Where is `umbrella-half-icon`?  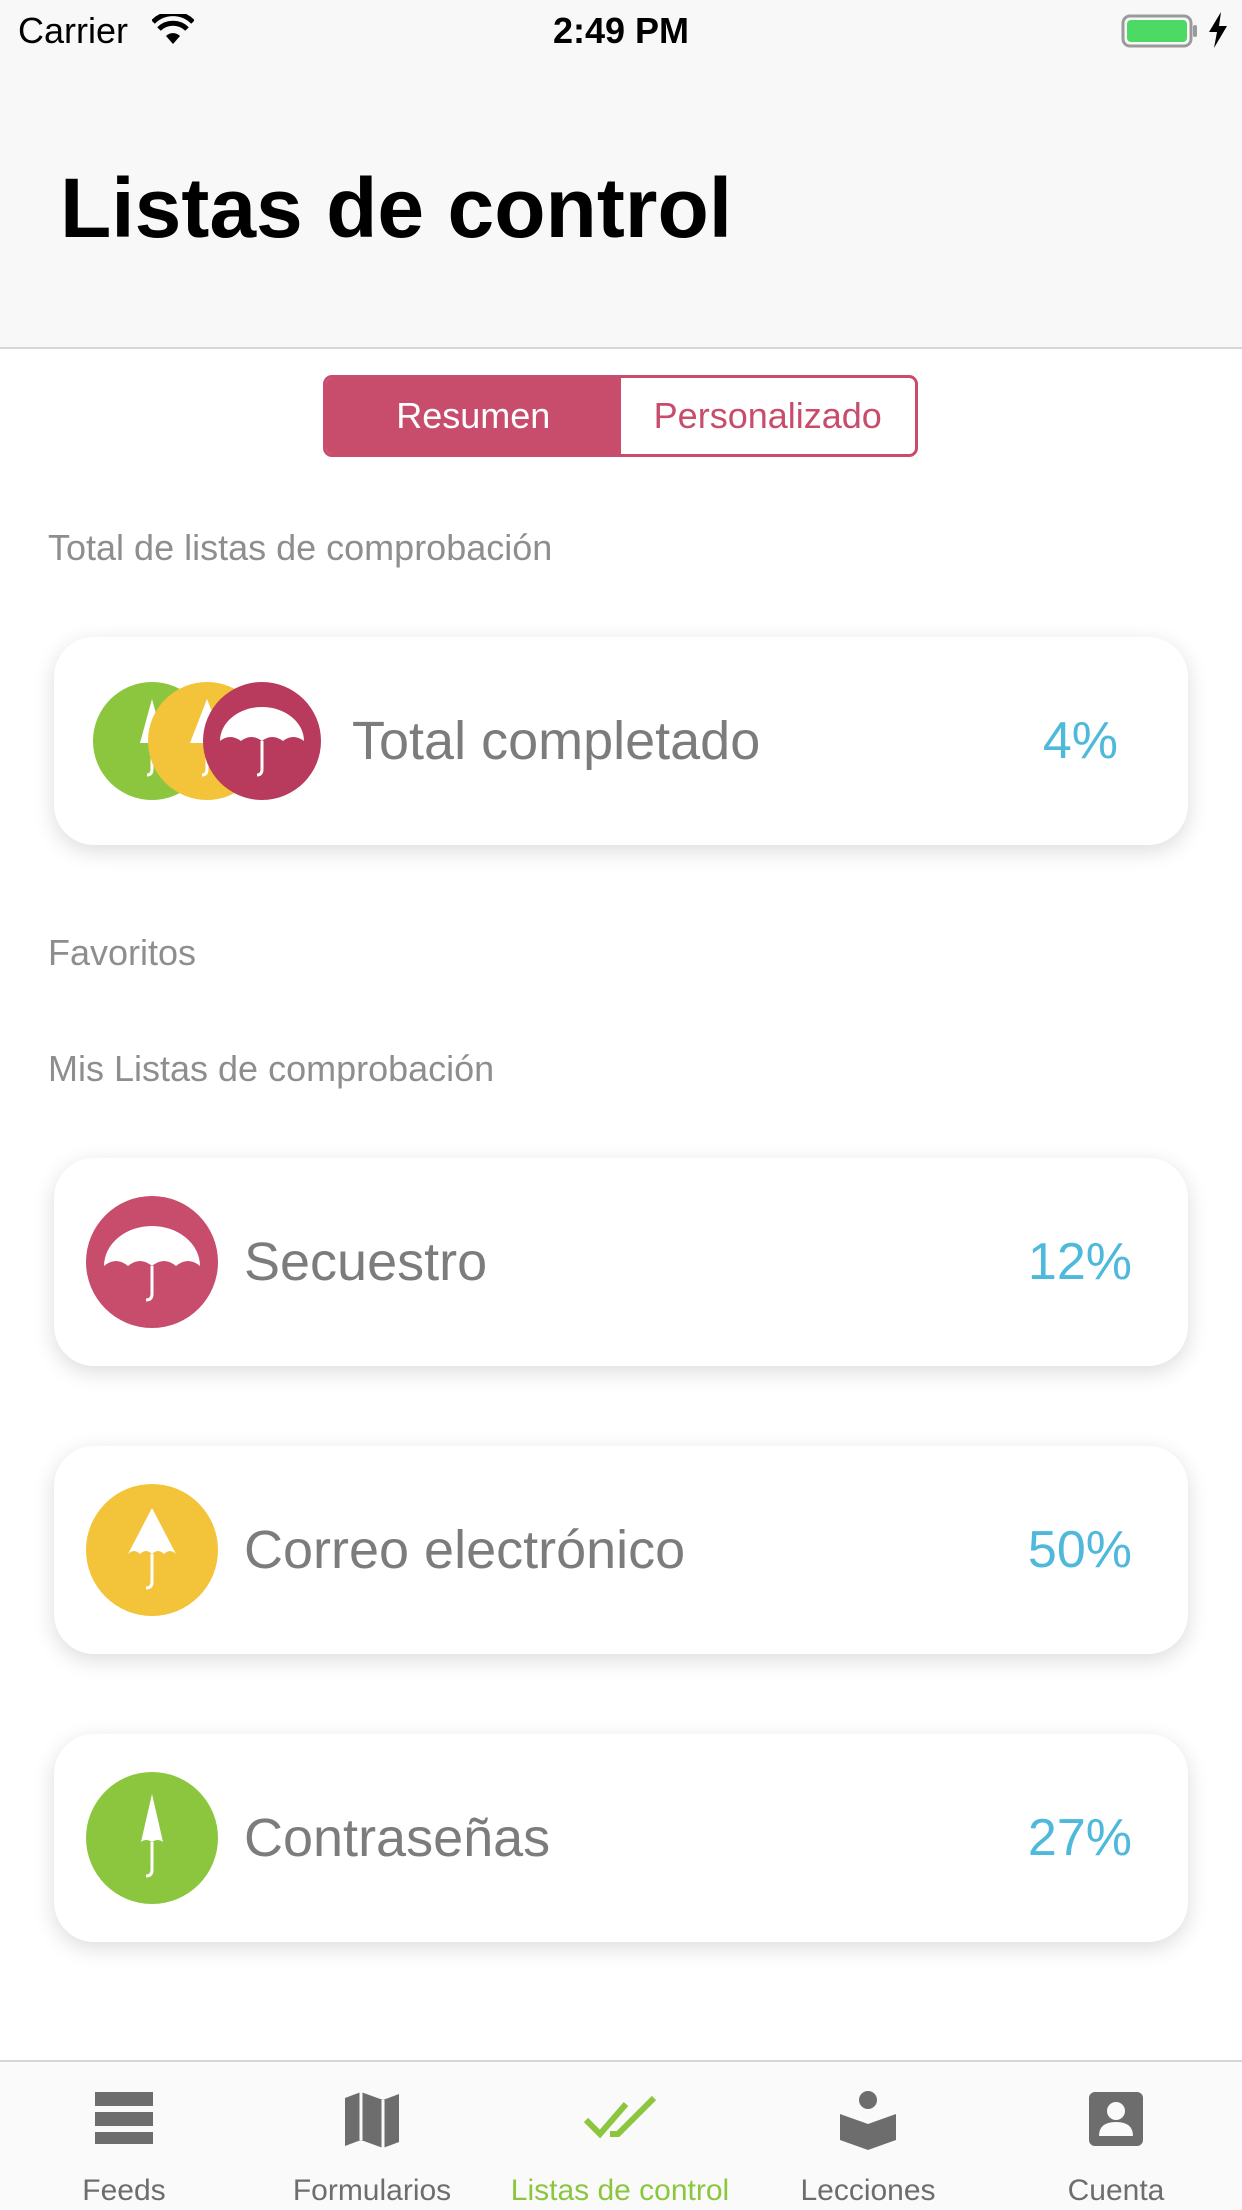
umbrella-half-icon is located at coordinates (152, 1550).